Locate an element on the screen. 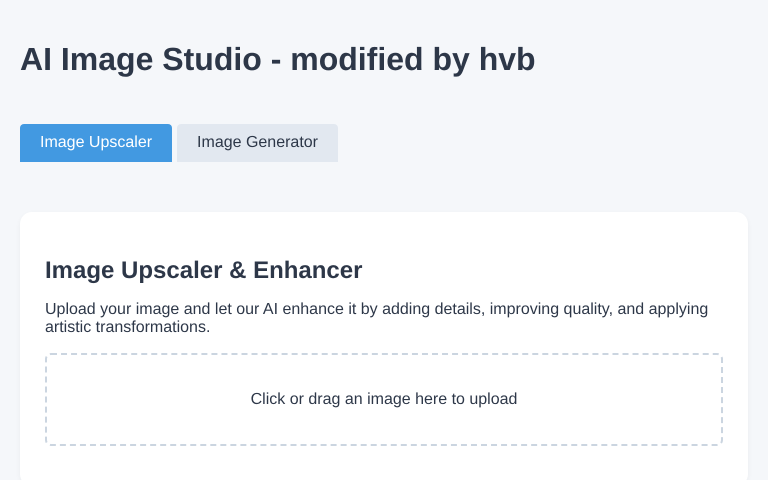  card-description: Upload your image and let our AI enhance it by adding details, improving quality, and applying artistic transformations. is located at coordinates (377, 319).